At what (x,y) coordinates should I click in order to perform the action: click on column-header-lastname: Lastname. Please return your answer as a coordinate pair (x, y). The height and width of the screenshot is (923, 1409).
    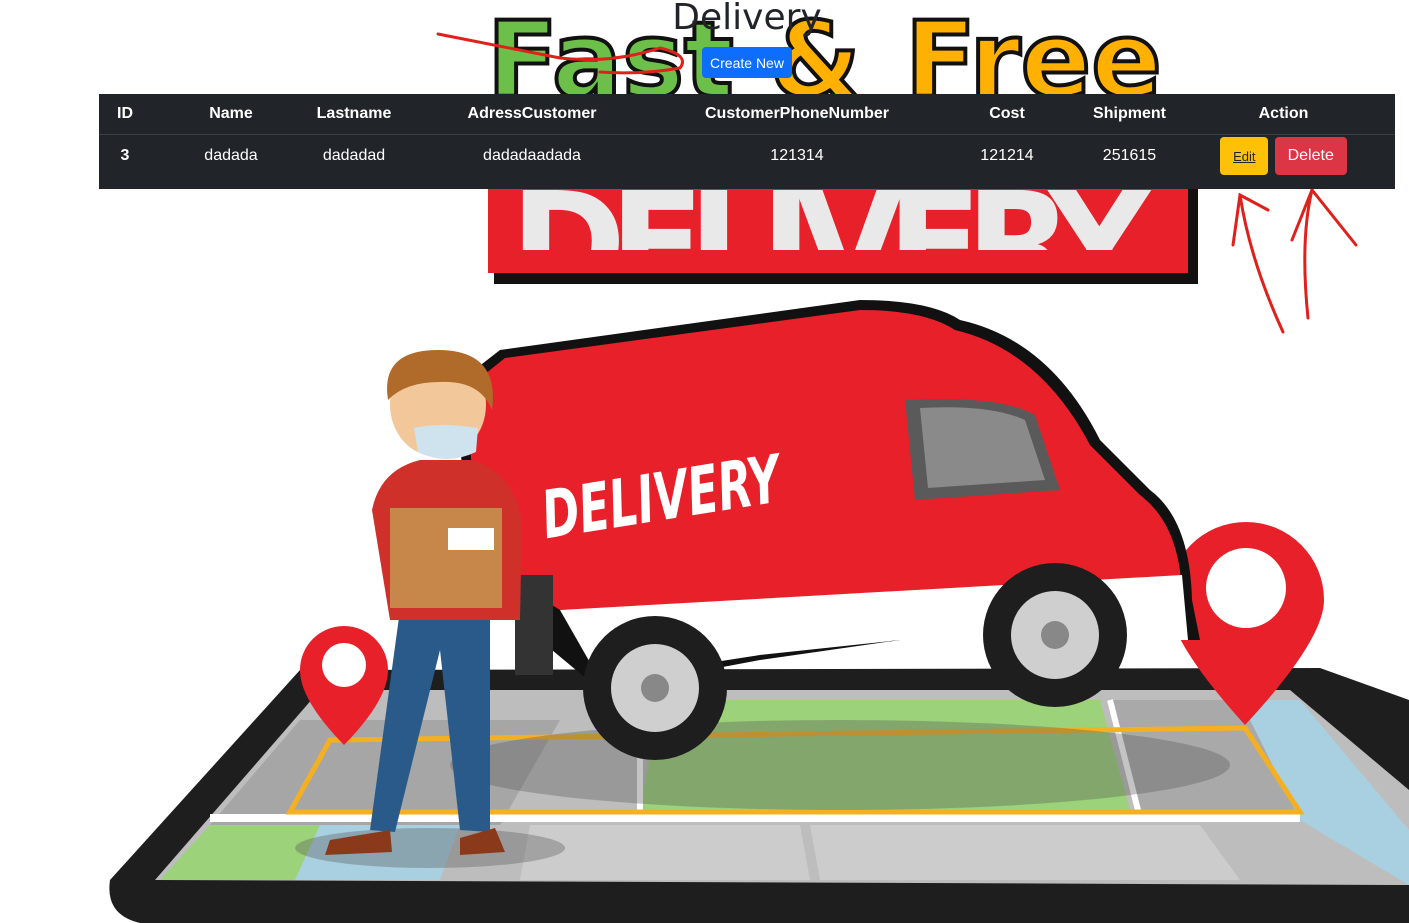
    Looking at the image, I should click on (354, 114).